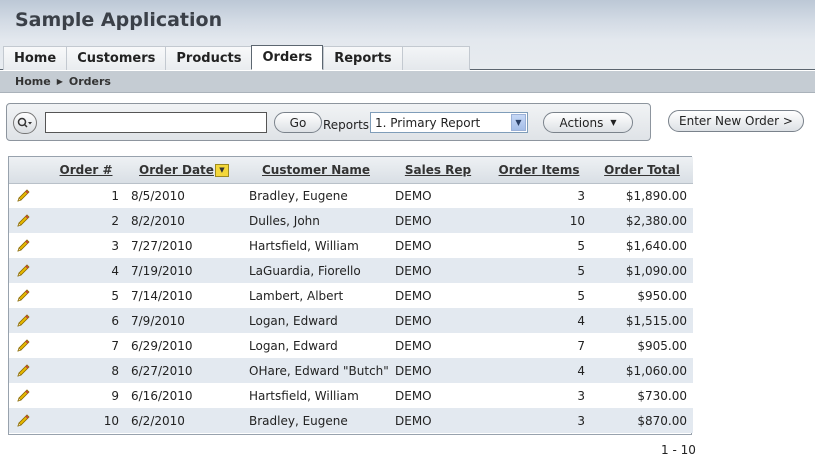  Describe the element at coordinates (86, 170) in the screenshot. I see `column-header-order-number: Order #` at that location.